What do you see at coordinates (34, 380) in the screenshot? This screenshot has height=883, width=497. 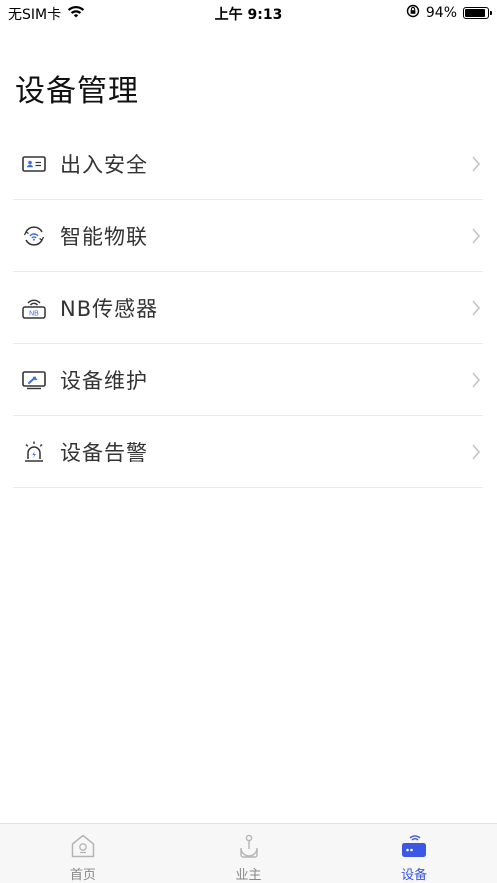 I see `maintenance-icon` at bounding box center [34, 380].